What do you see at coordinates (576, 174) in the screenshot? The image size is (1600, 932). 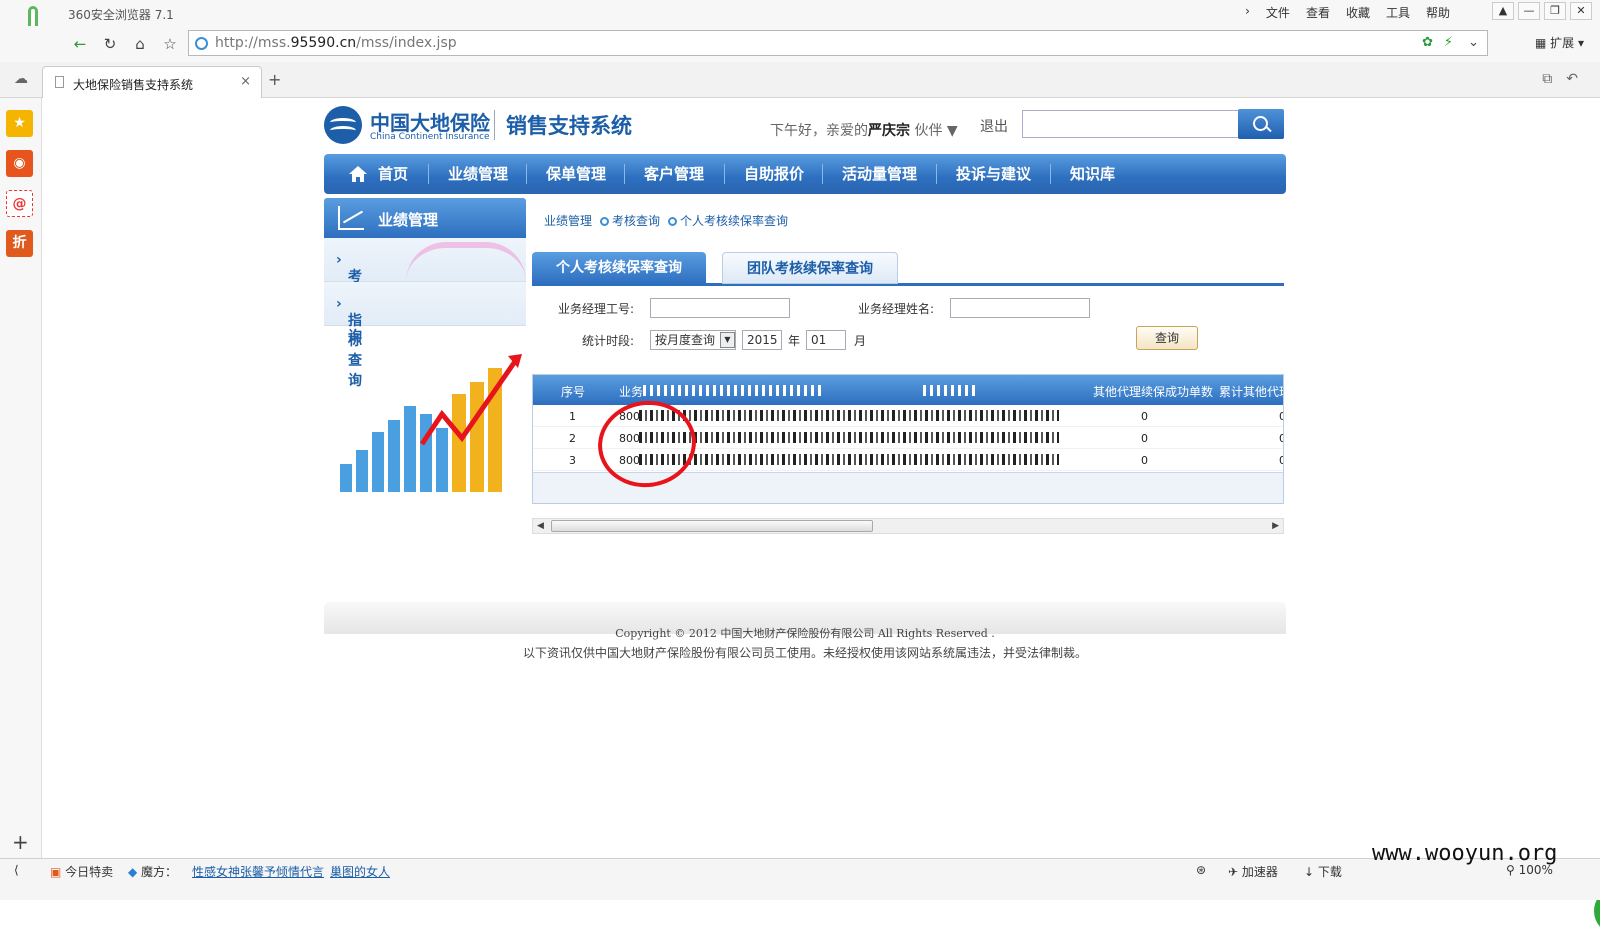 I see `nav-policy: 保单管理` at bounding box center [576, 174].